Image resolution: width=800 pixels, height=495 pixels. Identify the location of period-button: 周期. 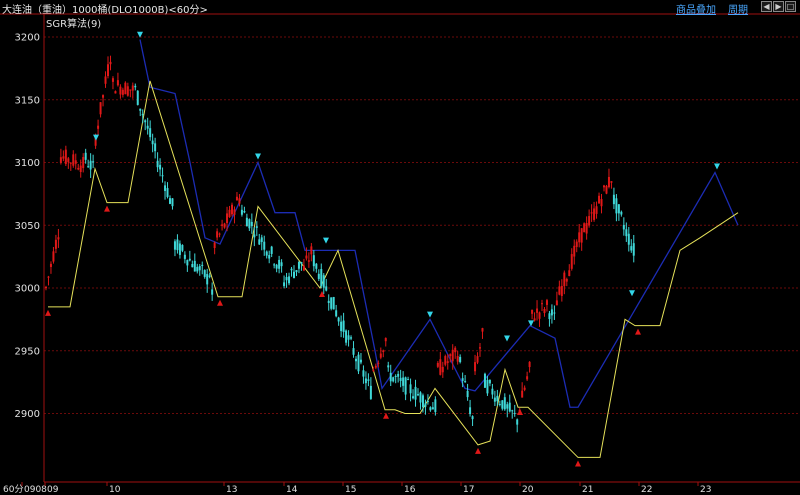
(738, 8).